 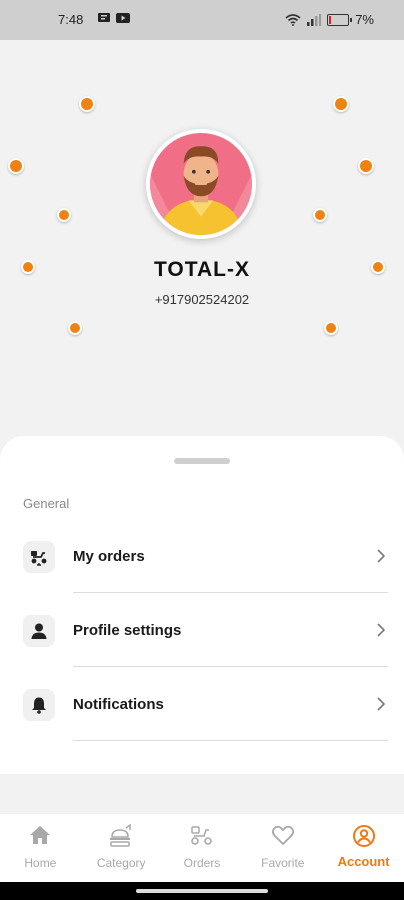 What do you see at coordinates (40, 863) in the screenshot?
I see `nav-label: Home` at bounding box center [40, 863].